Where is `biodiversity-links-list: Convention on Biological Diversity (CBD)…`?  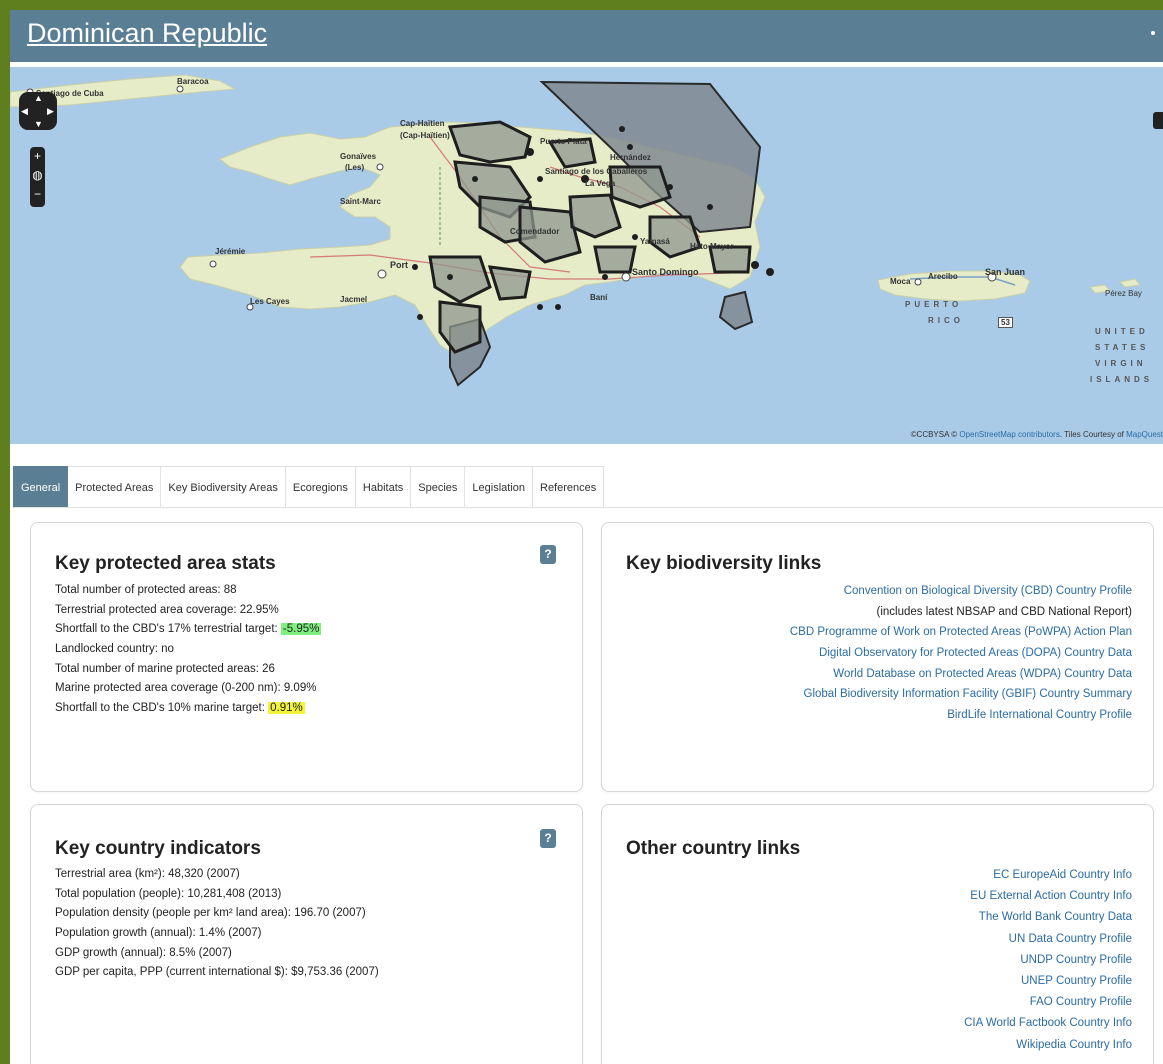 biodiversity-links-list: Convention on Biological Diversity (CBD)… is located at coordinates (961, 653).